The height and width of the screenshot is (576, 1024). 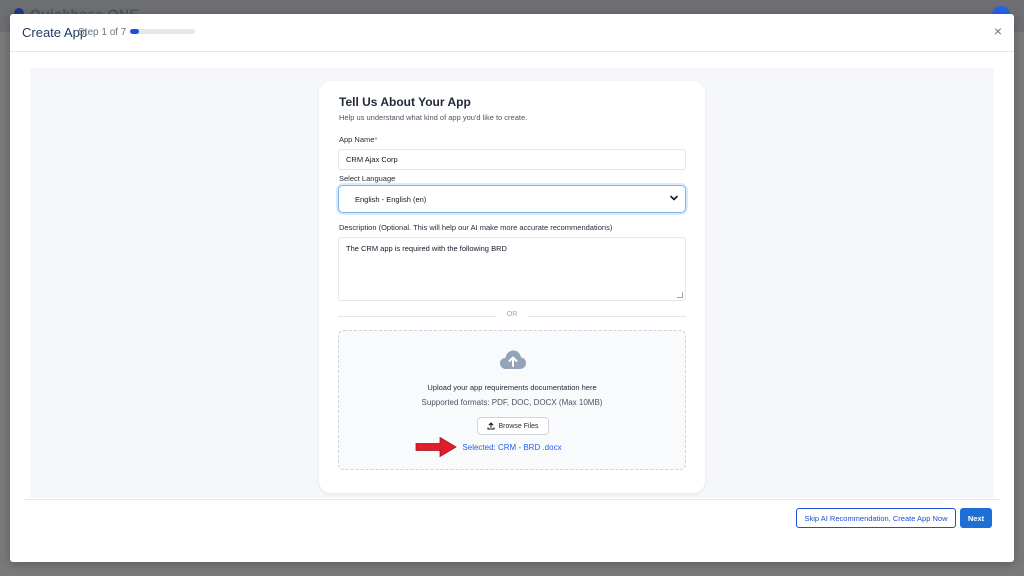 I want to click on modal-header: Create App Step 1 of 7 ×, so click(x=512, y=33).